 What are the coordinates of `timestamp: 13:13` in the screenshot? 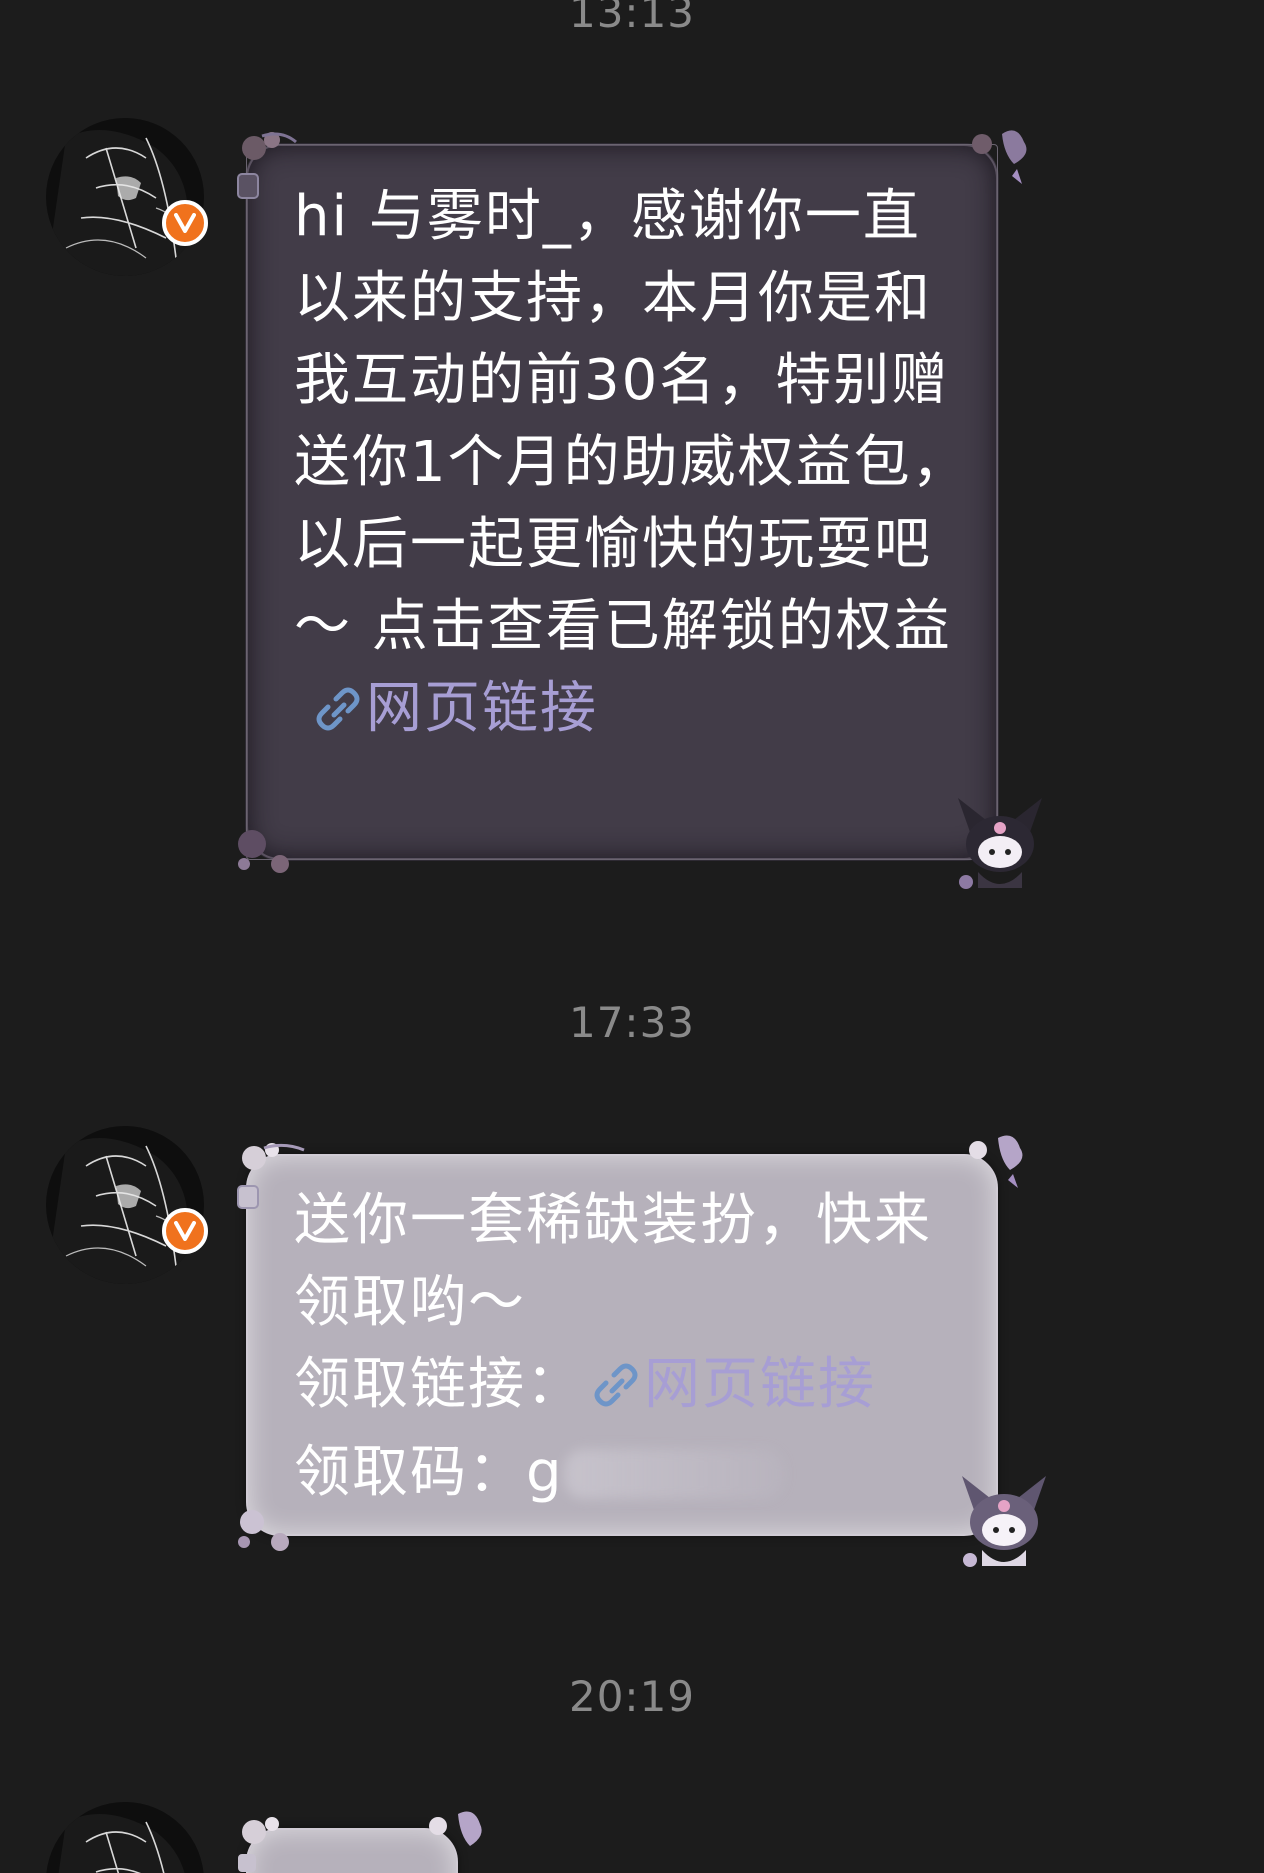 It's located at (632, 18).